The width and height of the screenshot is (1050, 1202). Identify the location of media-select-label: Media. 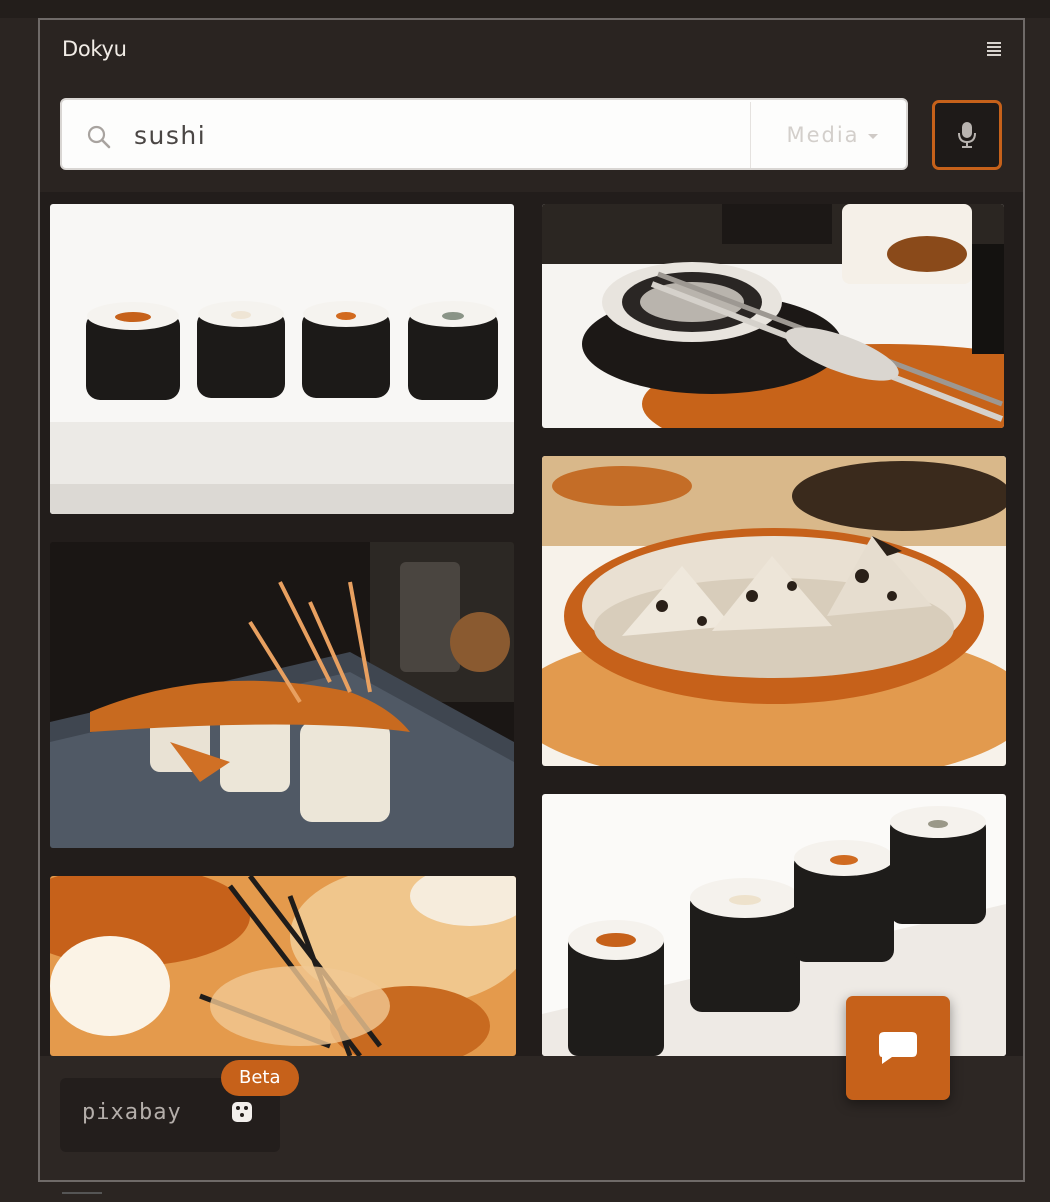
(823, 135).